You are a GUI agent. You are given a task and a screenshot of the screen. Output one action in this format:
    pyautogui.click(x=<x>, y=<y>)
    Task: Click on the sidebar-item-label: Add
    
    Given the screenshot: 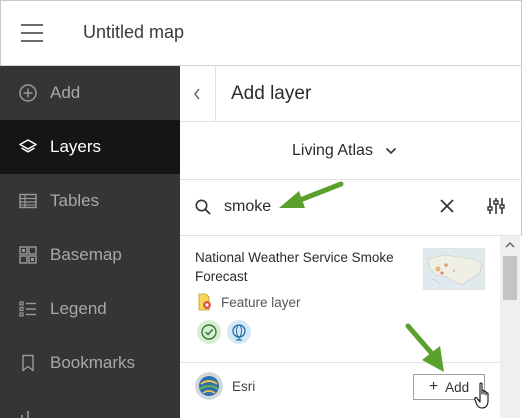 What is the action you would take?
    pyautogui.click(x=65, y=92)
    